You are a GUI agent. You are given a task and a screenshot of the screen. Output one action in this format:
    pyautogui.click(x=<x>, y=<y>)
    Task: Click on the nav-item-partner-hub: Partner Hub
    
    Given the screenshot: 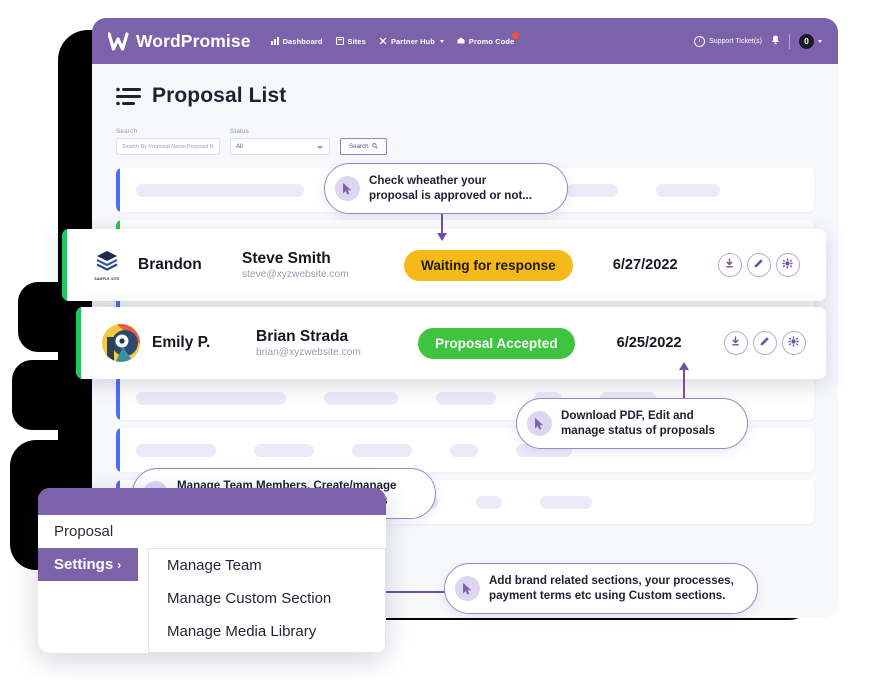 What is the action you would take?
    pyautogui.click(x=411, y=41)
    